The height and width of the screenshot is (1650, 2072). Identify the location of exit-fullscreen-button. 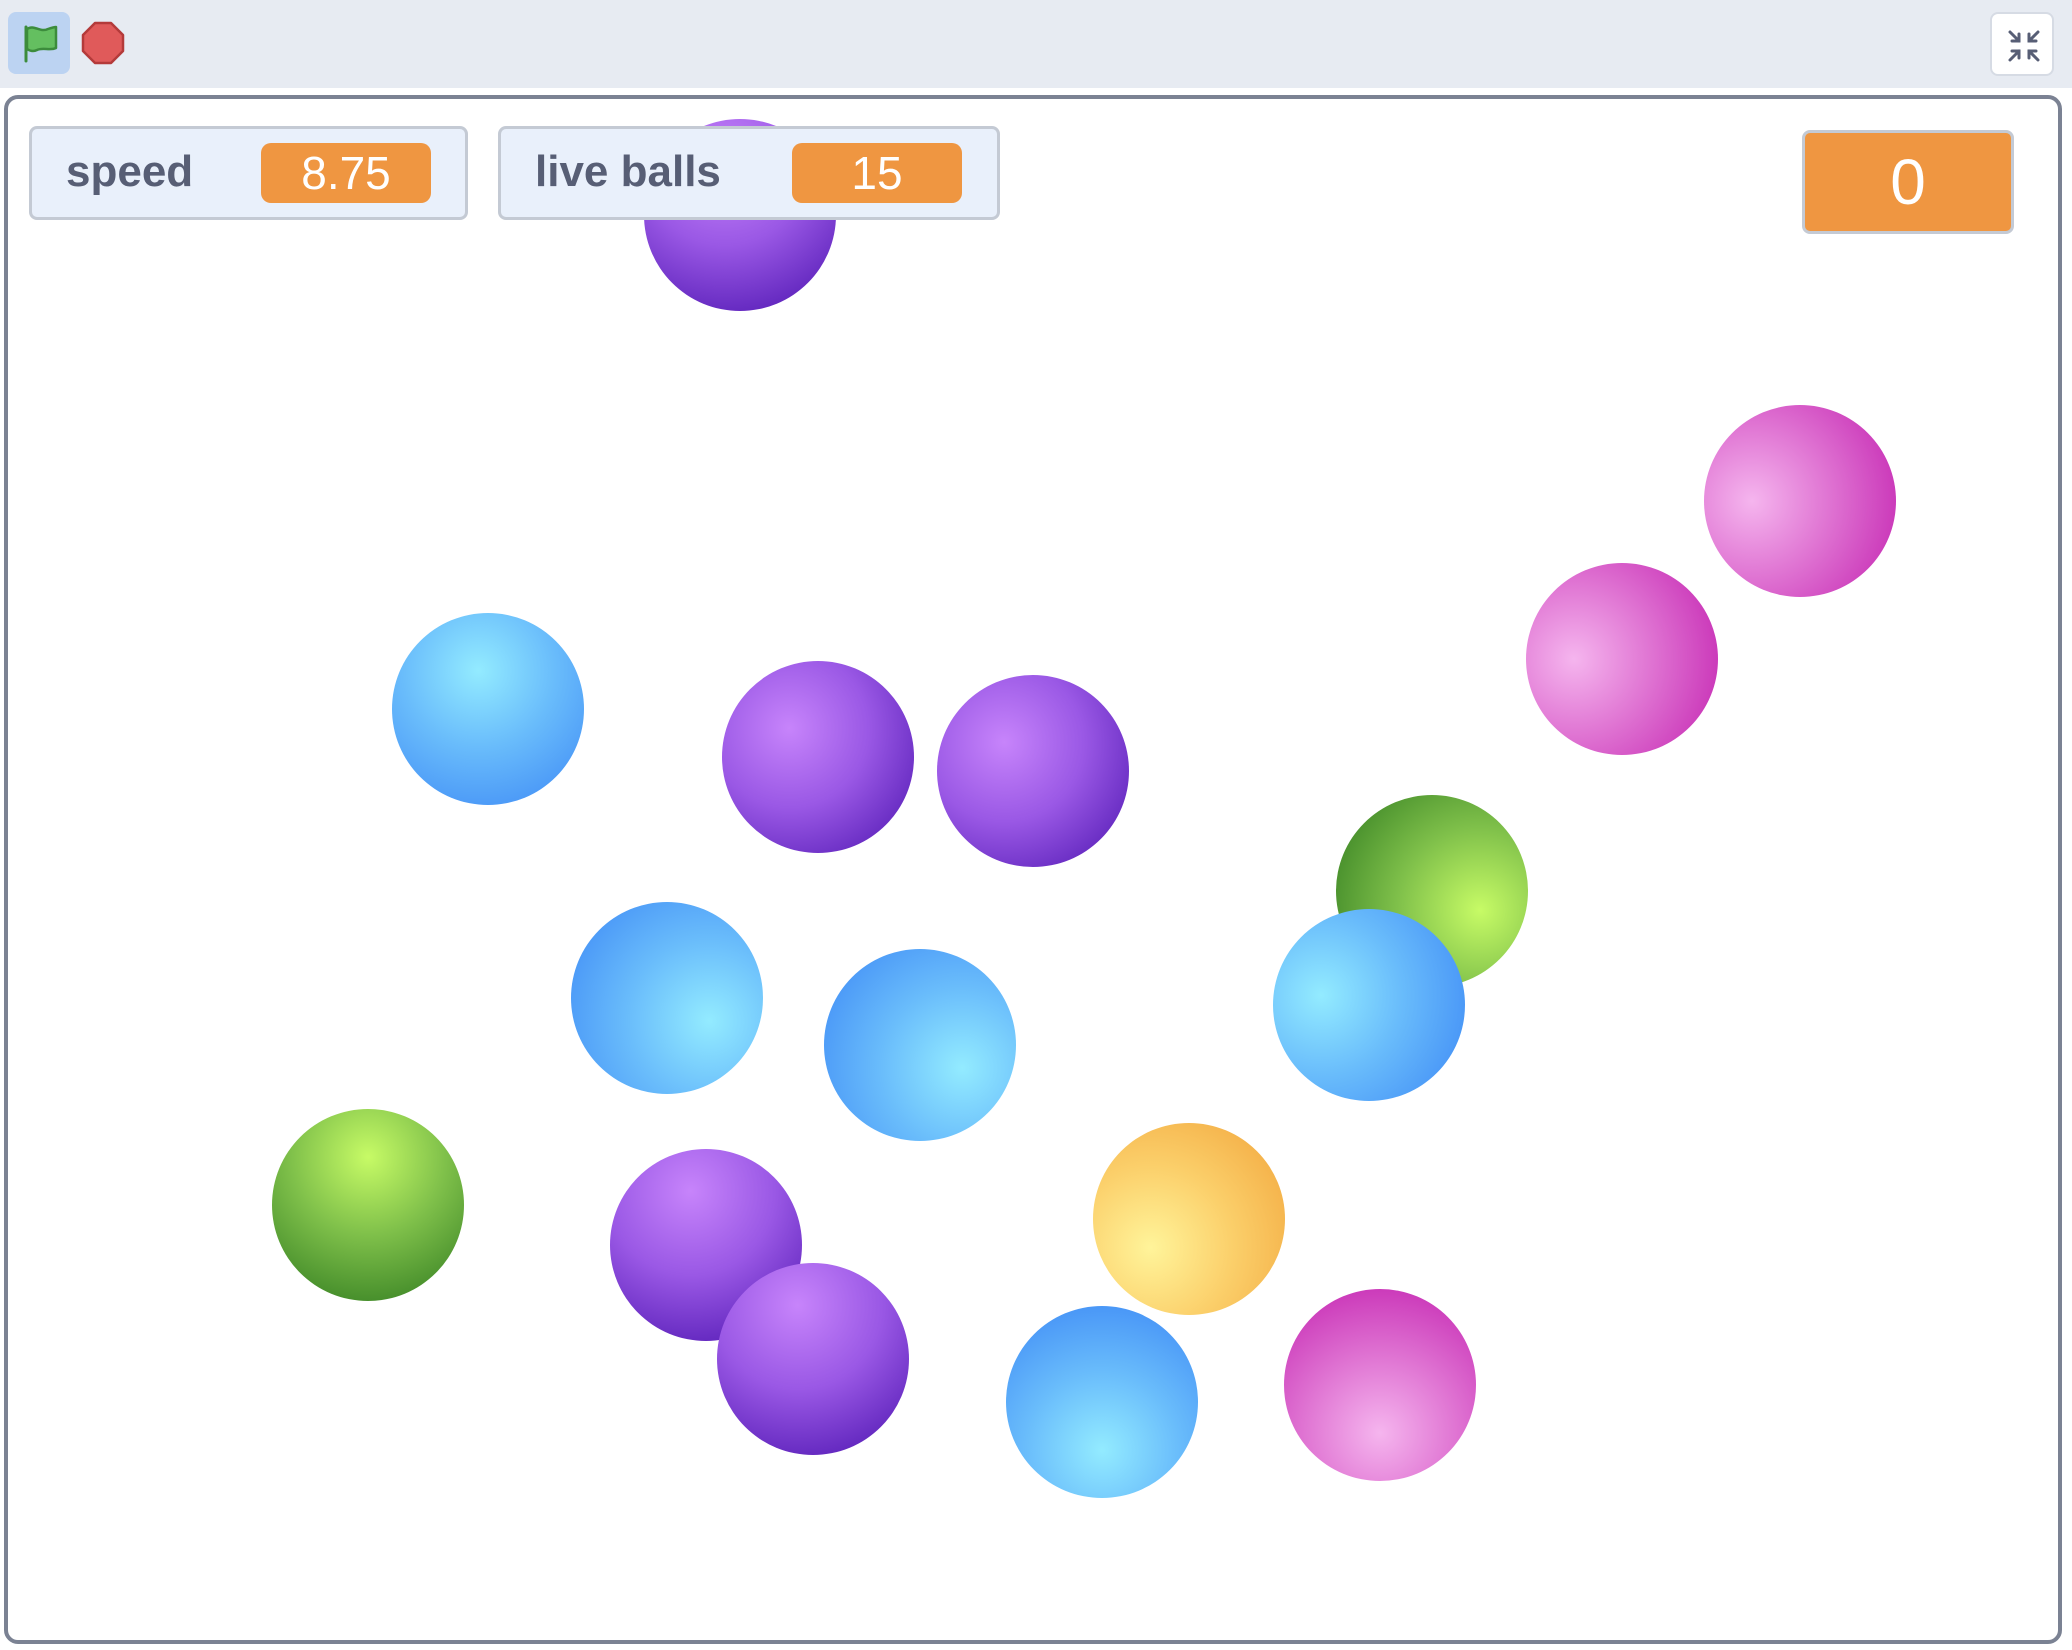
(2022, 44).